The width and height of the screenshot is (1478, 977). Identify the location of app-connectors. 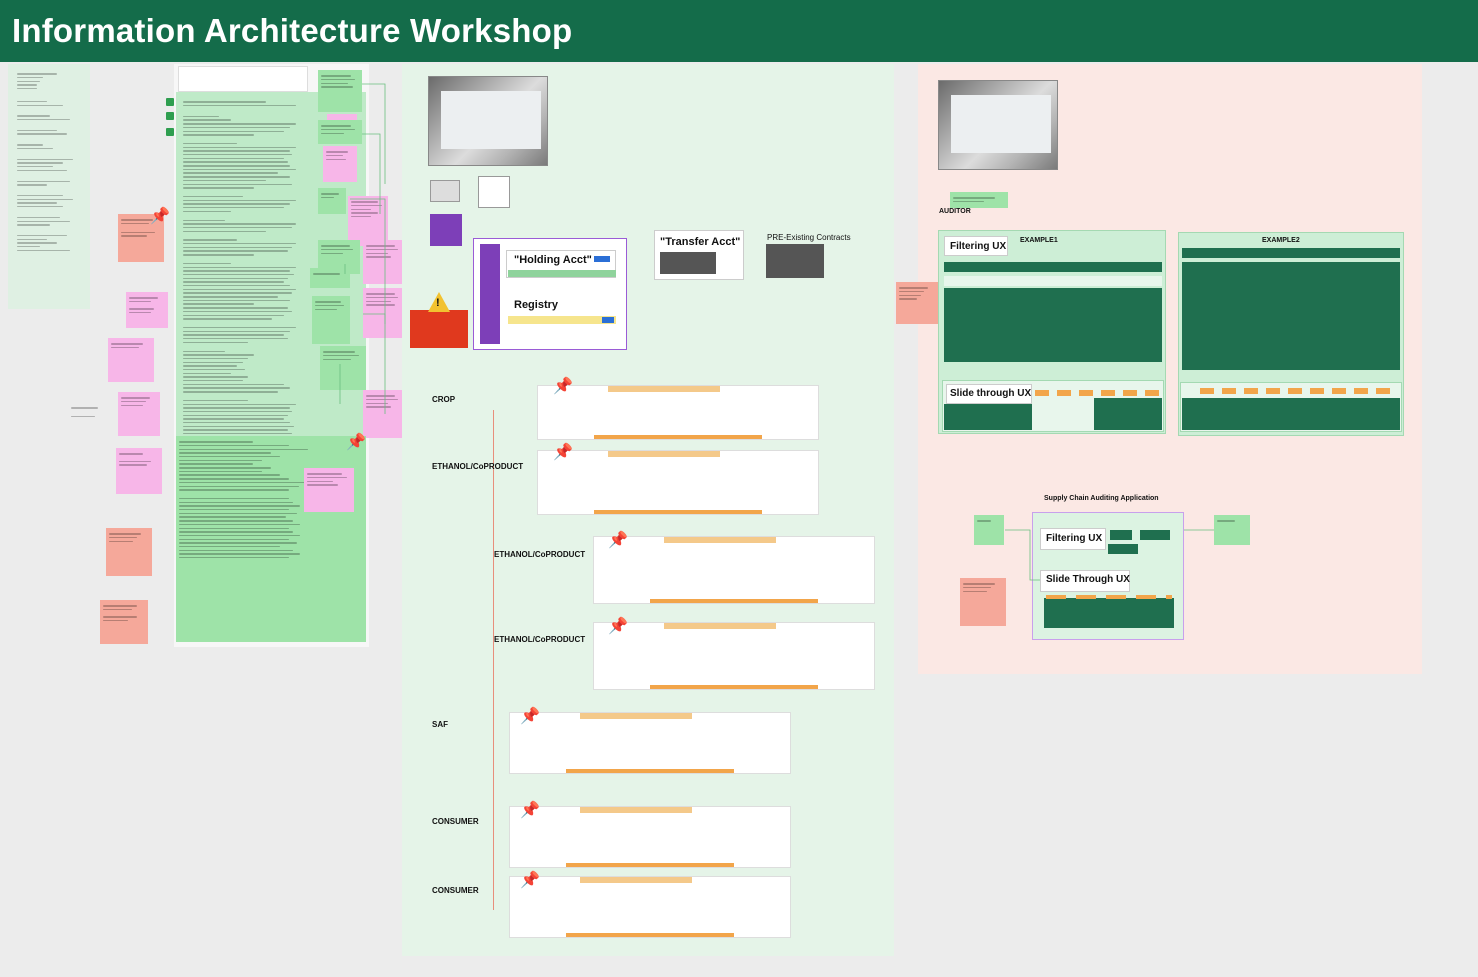
(1109, 555).